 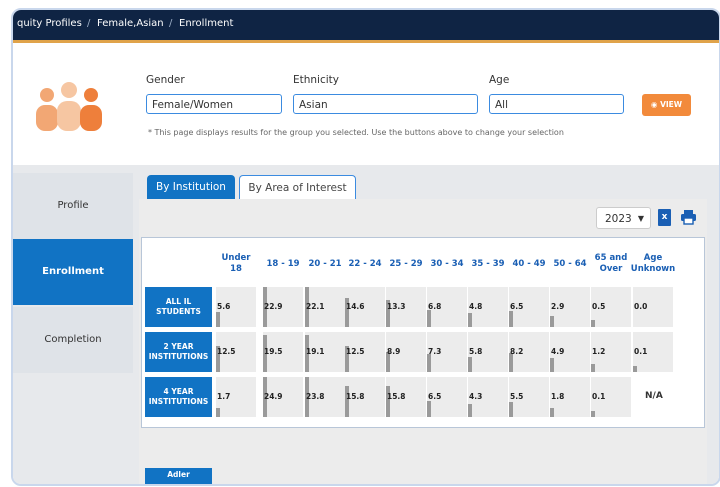 I want to click on table-cell: 23.8, so click(x=325, y=397).